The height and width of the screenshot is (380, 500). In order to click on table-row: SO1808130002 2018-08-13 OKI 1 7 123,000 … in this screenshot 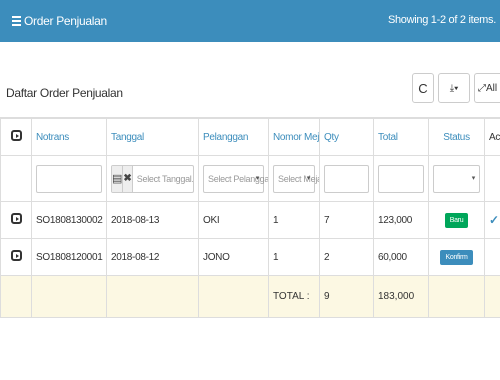, I will do `click(250, 220)`.